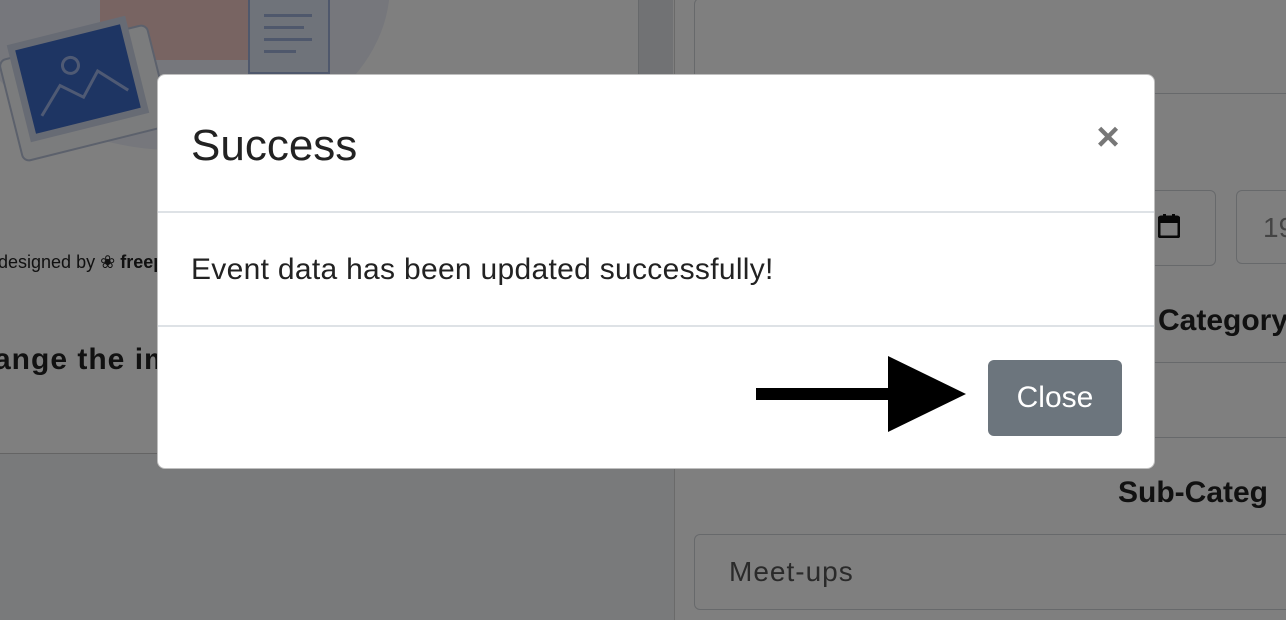 Image resolution: width=1286 pixels, height=620 pixels. I want to click on modal-title: Success, so click(274, 145).